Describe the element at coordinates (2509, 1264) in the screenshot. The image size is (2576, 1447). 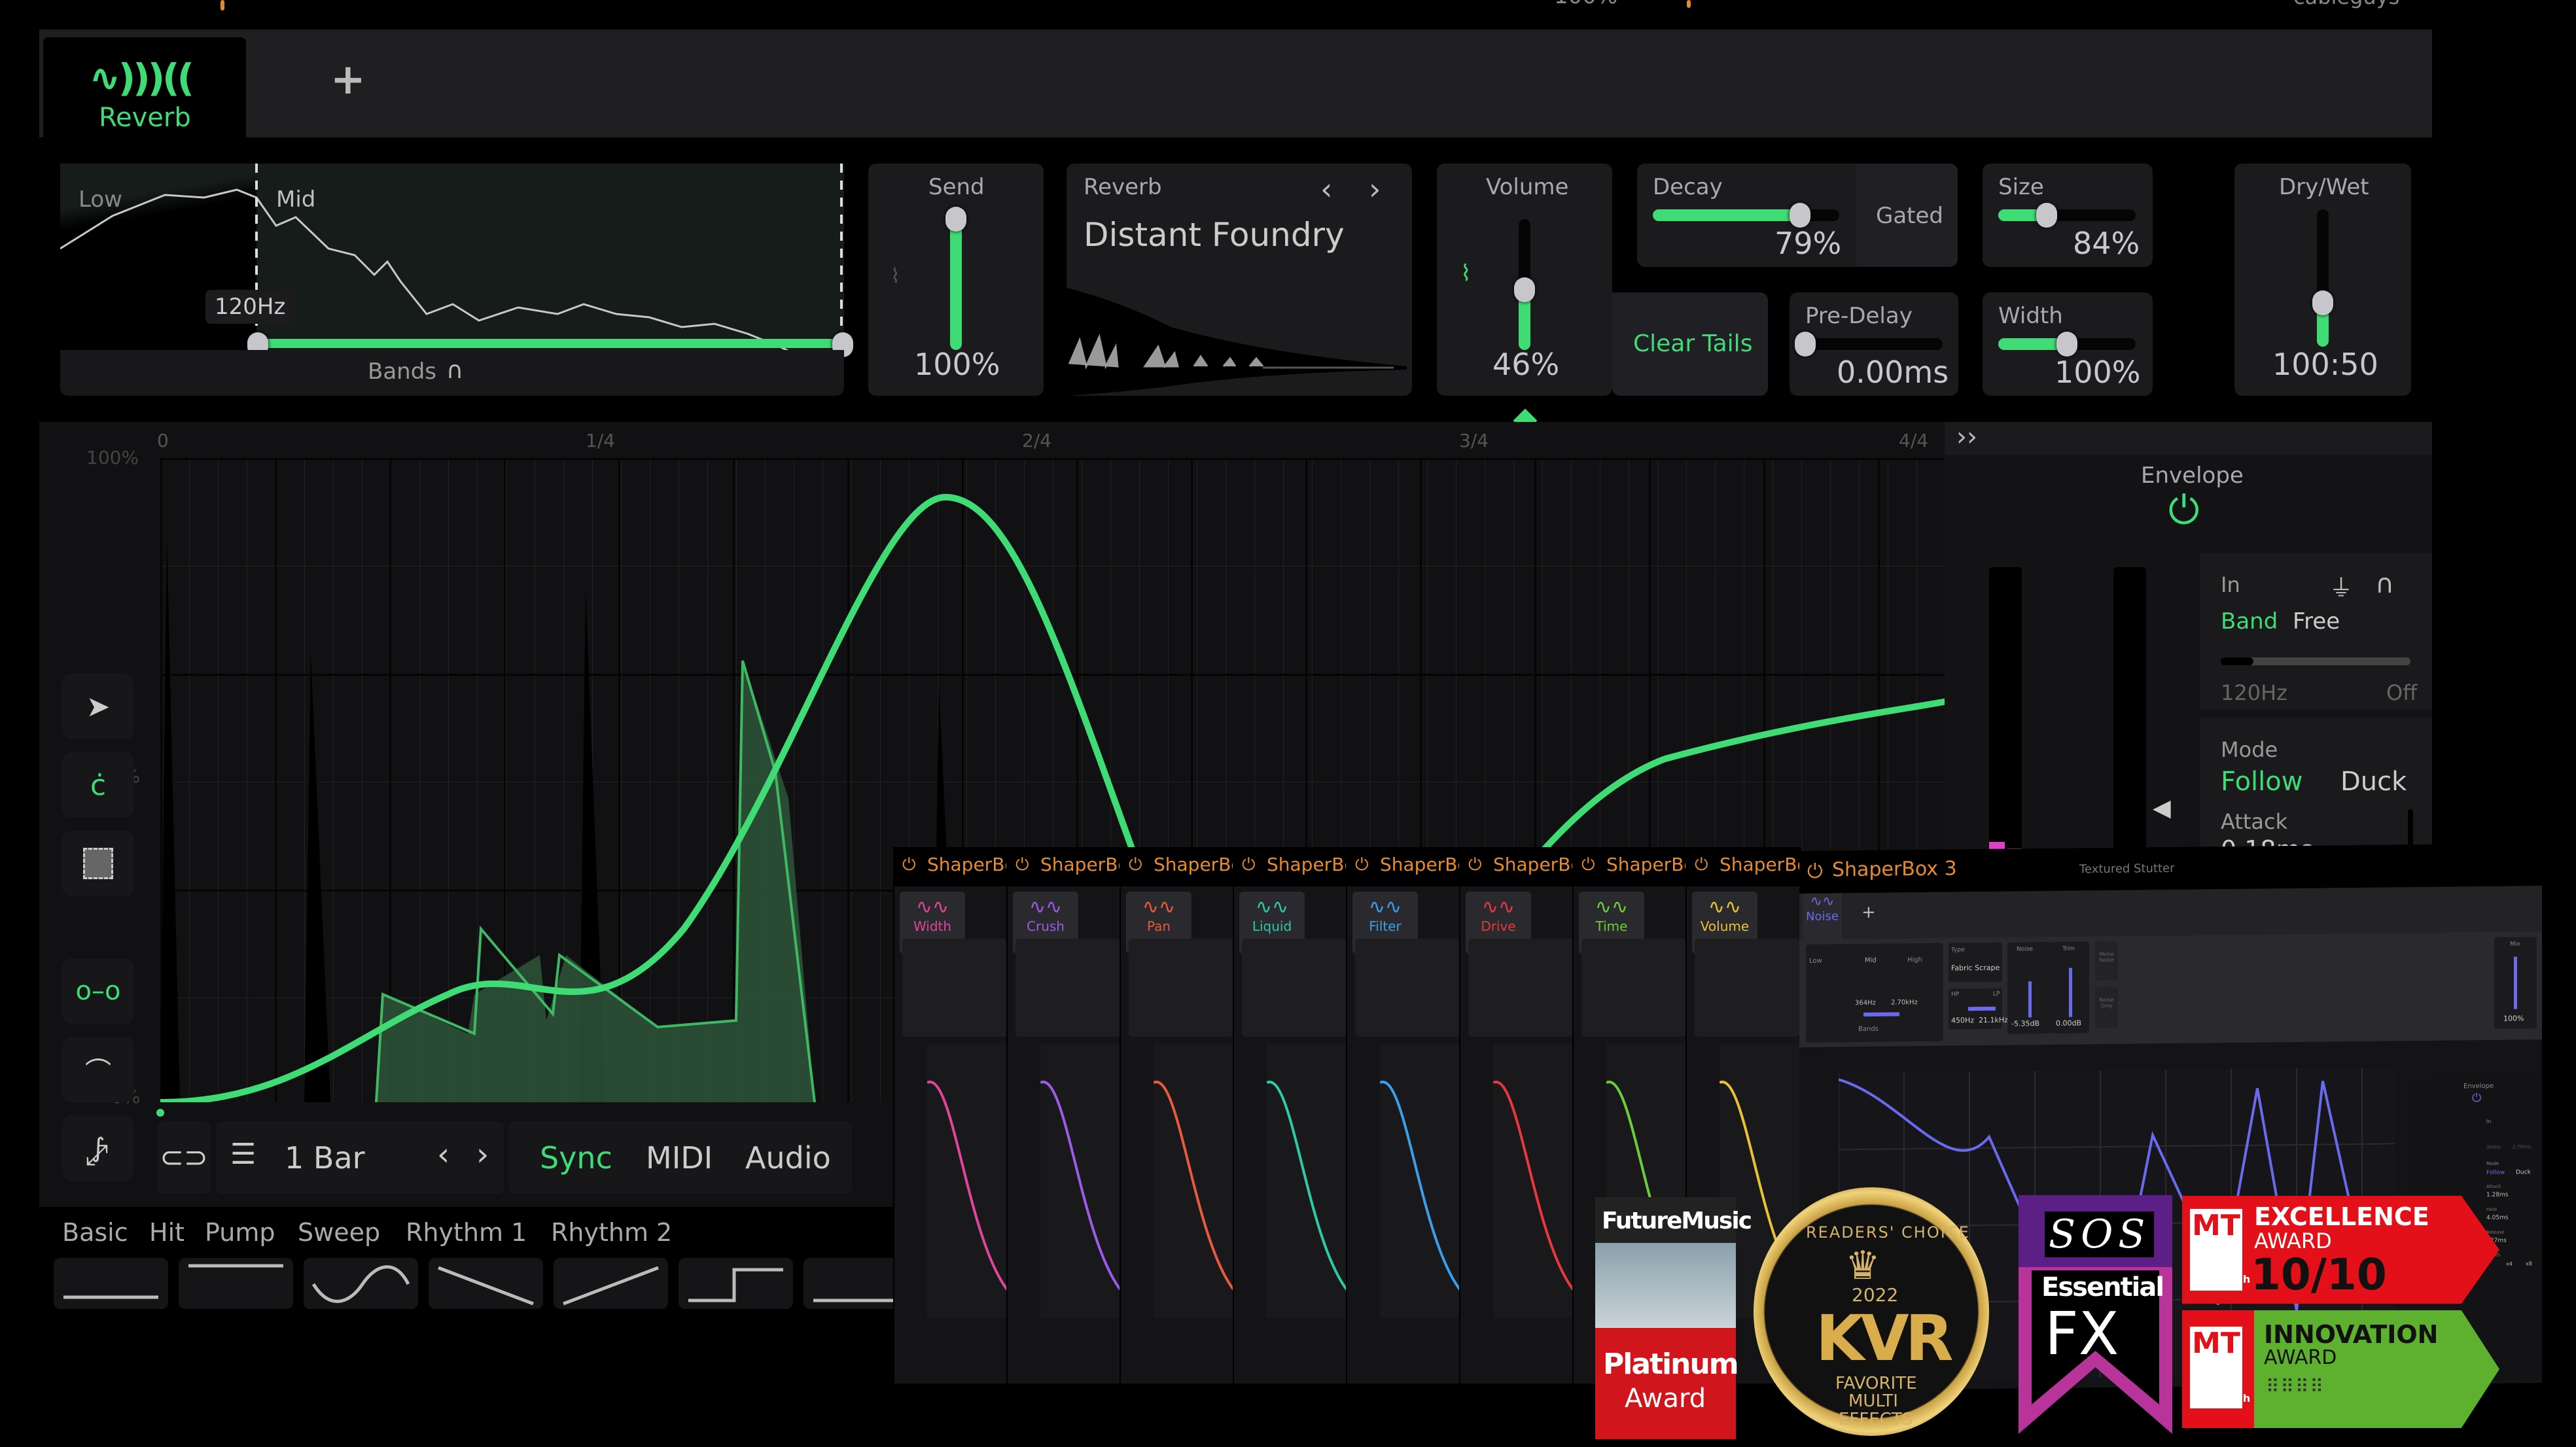
I see `noise-env-x4: x4` at that location.